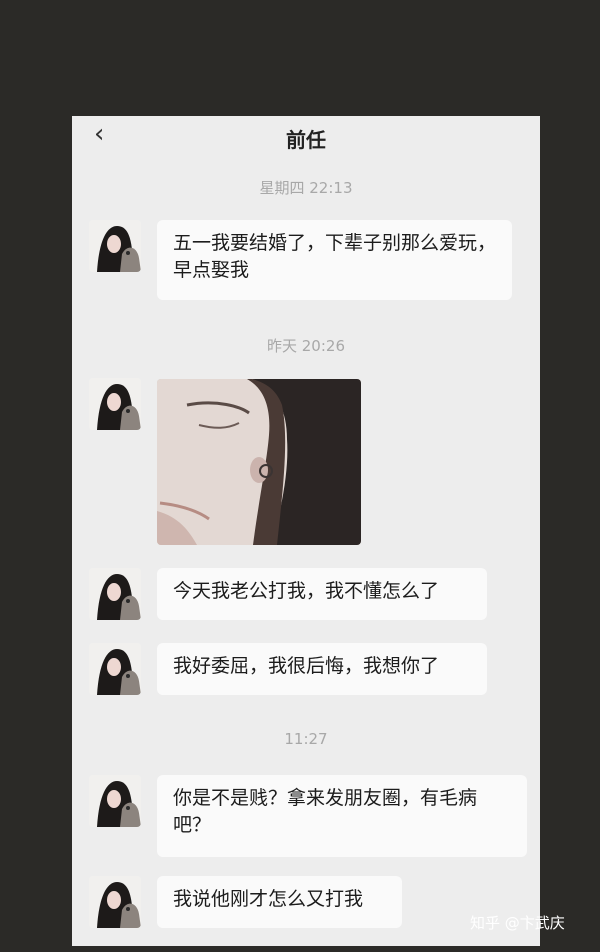 Image resolution: width=600 pixels, height=952 pixels. What do you see at coordinates (306, 346) in the screenshot?
I see `timestamp: 昨天 20:26` at bounding box center [306, 346].